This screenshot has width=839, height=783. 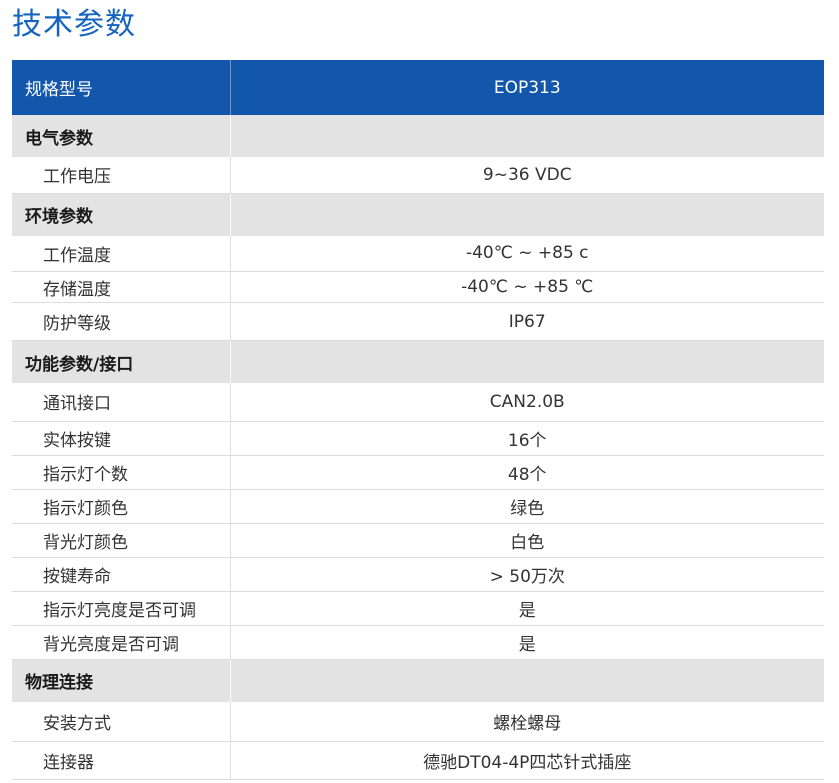 I want to click on row-label: 背光灯颜色, so click(x=121, y=540).